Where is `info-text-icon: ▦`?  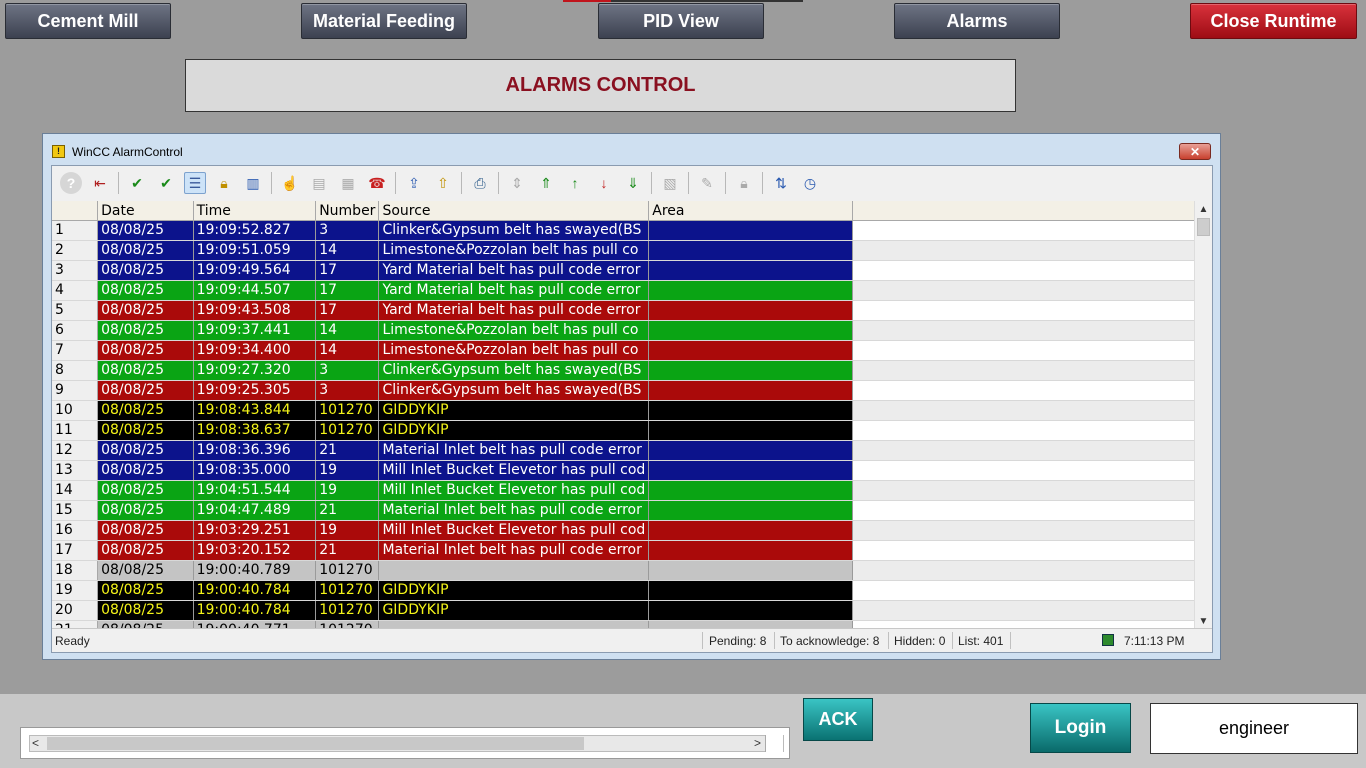 info-text-icon: ▦ is located at coordinates (348, 183).